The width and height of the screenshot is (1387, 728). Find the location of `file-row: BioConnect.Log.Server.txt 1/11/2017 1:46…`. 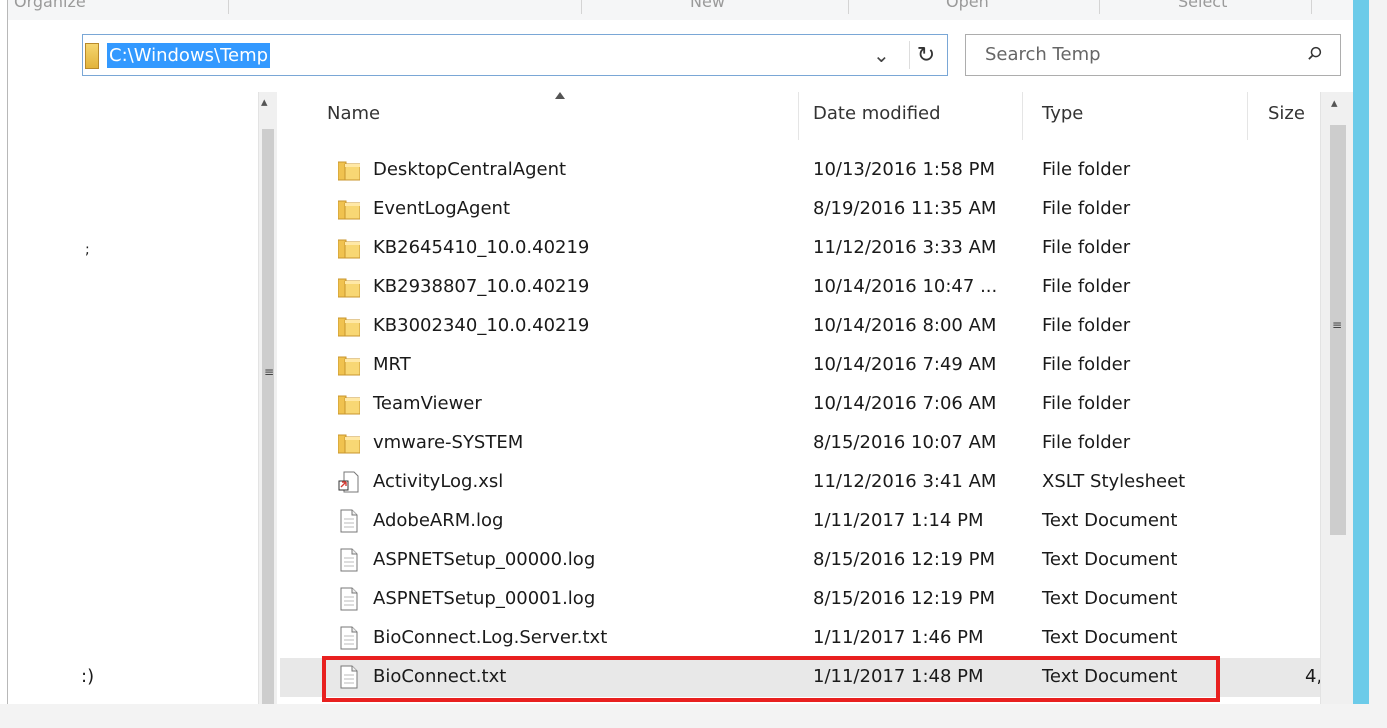

file-row: BioConnect.Log.Server.txt 1/11/2017 1:46… is located at coordinates (800, 638).